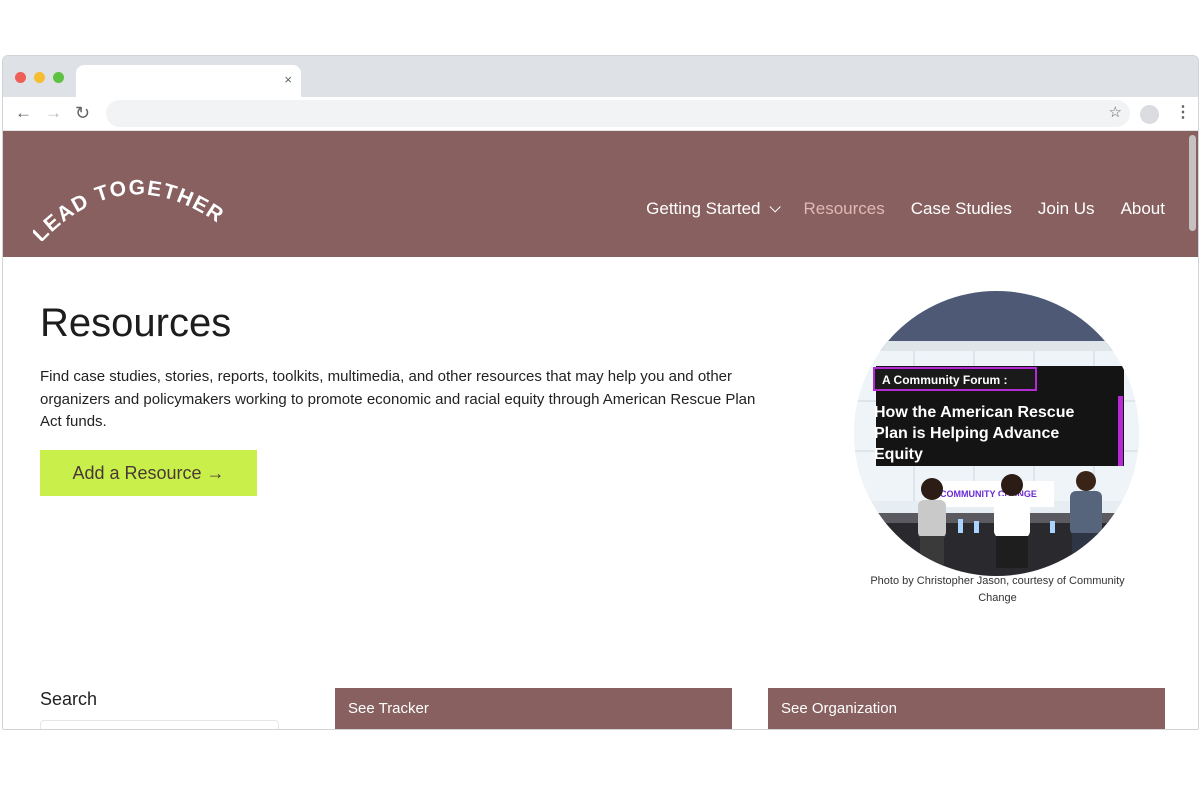 Image resolution: width=1200 pixels, height=800 pixels. What do you see at coordinates (1192, 183) in the screenshot?
I see `scrollbar-thumb` at bounding box center [1192, 183].